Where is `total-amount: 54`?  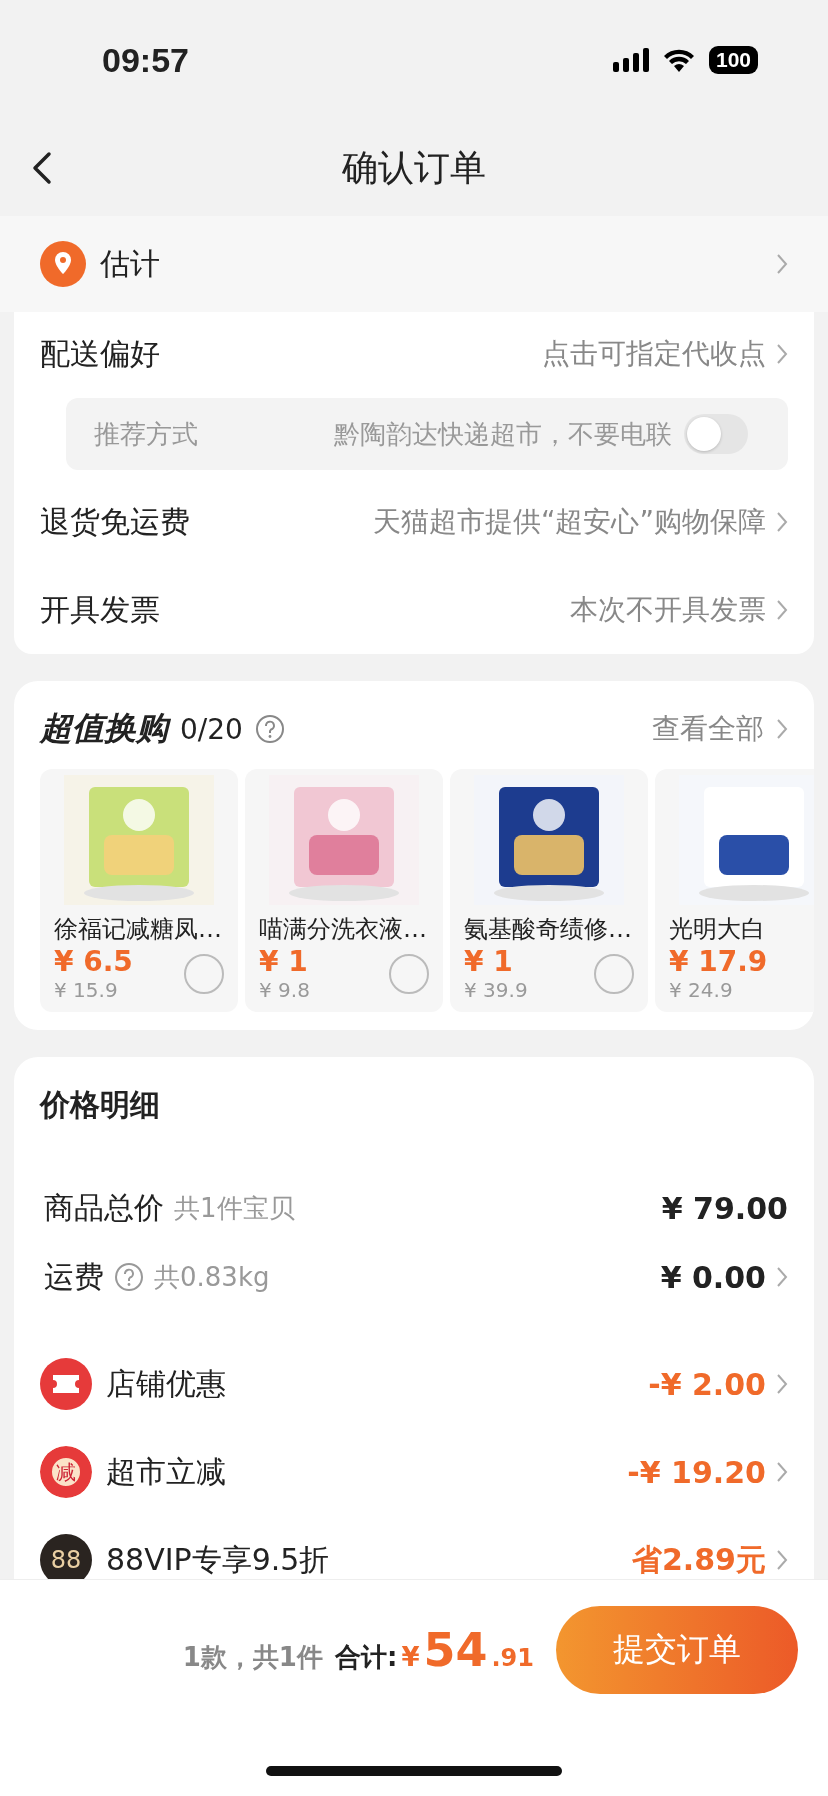
total-amount: 54 is located at coordinates (455, 1650).